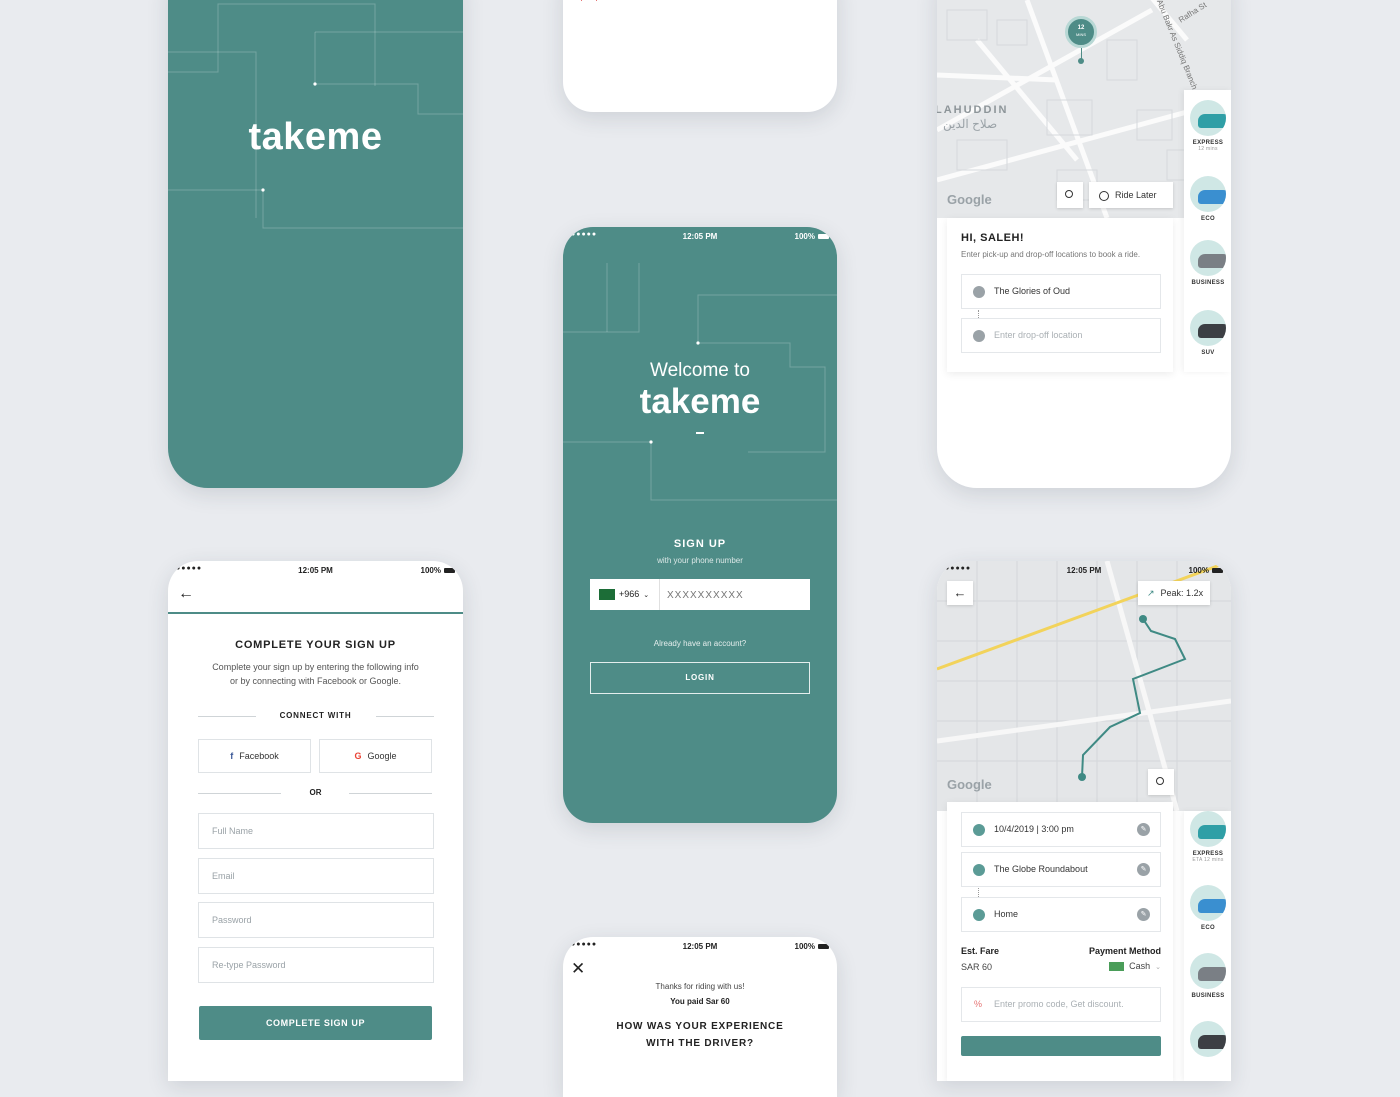 The image size is (1400, 1097). Describe the element at coordinates (979, 915) in the screenshot. I see `dropoff-marker-icon` at that location.